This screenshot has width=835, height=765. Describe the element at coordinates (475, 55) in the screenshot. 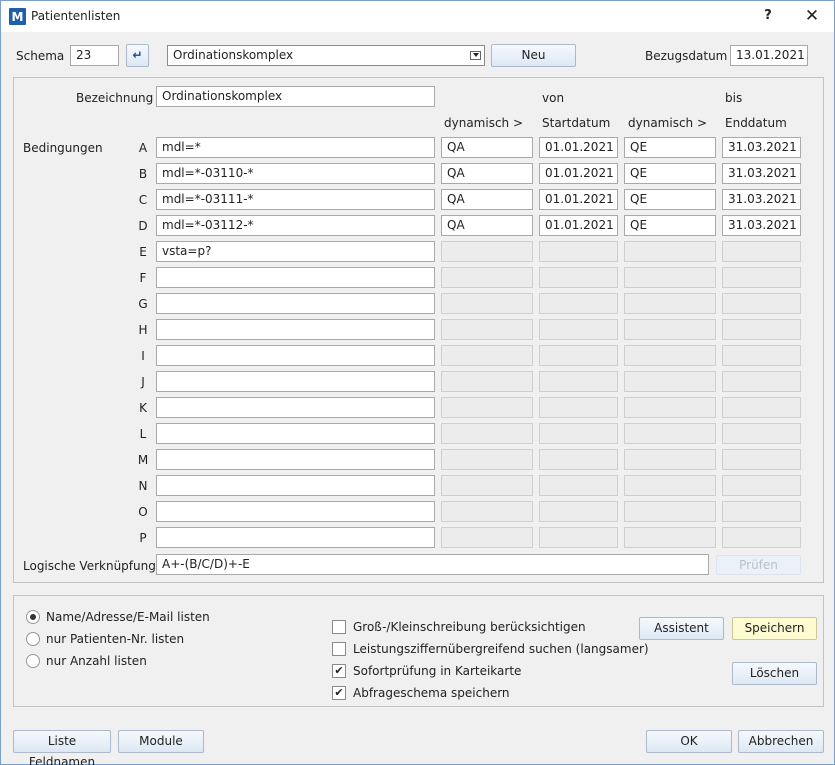

I see `chevron-down-icon` at that location.